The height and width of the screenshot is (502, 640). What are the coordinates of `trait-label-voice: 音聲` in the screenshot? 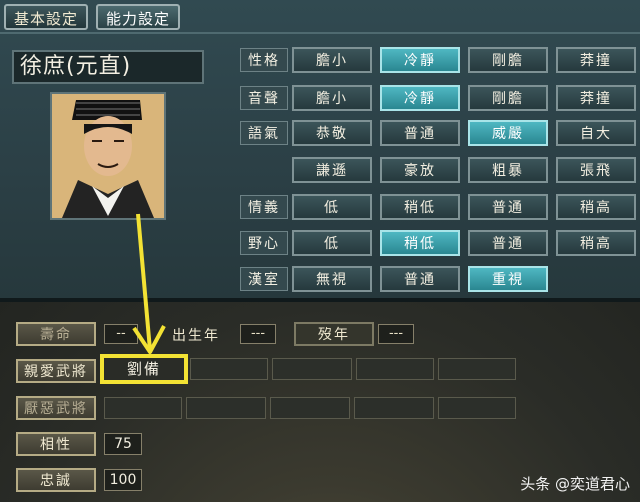 It's located at (264, 98).